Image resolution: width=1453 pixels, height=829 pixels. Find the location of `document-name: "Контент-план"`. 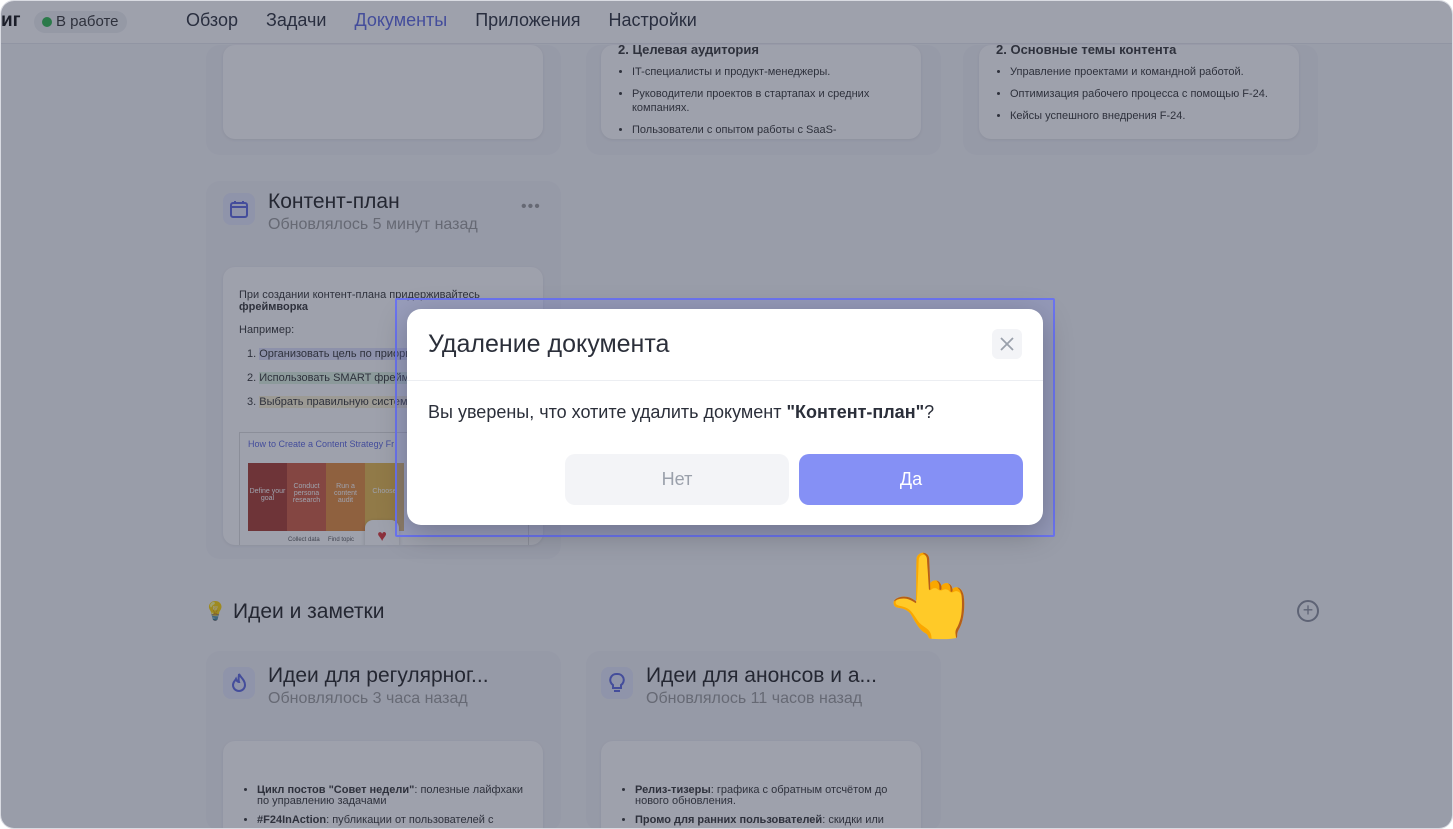

document-name: "Контент-план" is located at coordinates (855, 412).